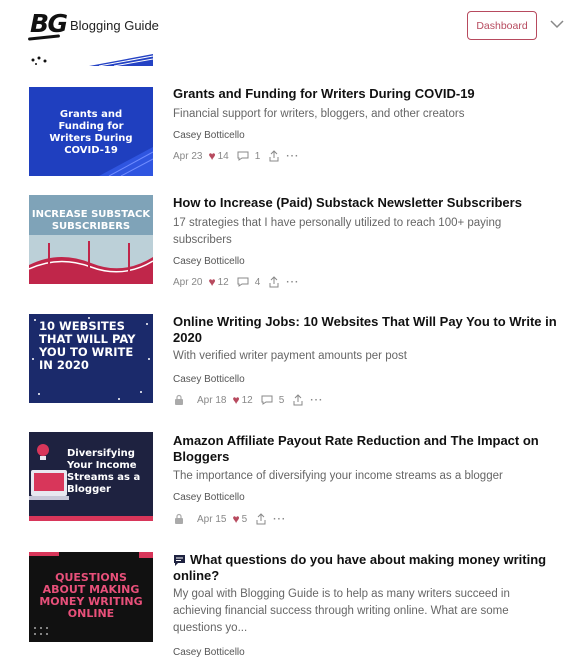 Image resolution: width=588 pixels, height=662 pixels. Describe the element at coordinates (244, 519) in the screenshot. I see `like-count: 5` at that location.